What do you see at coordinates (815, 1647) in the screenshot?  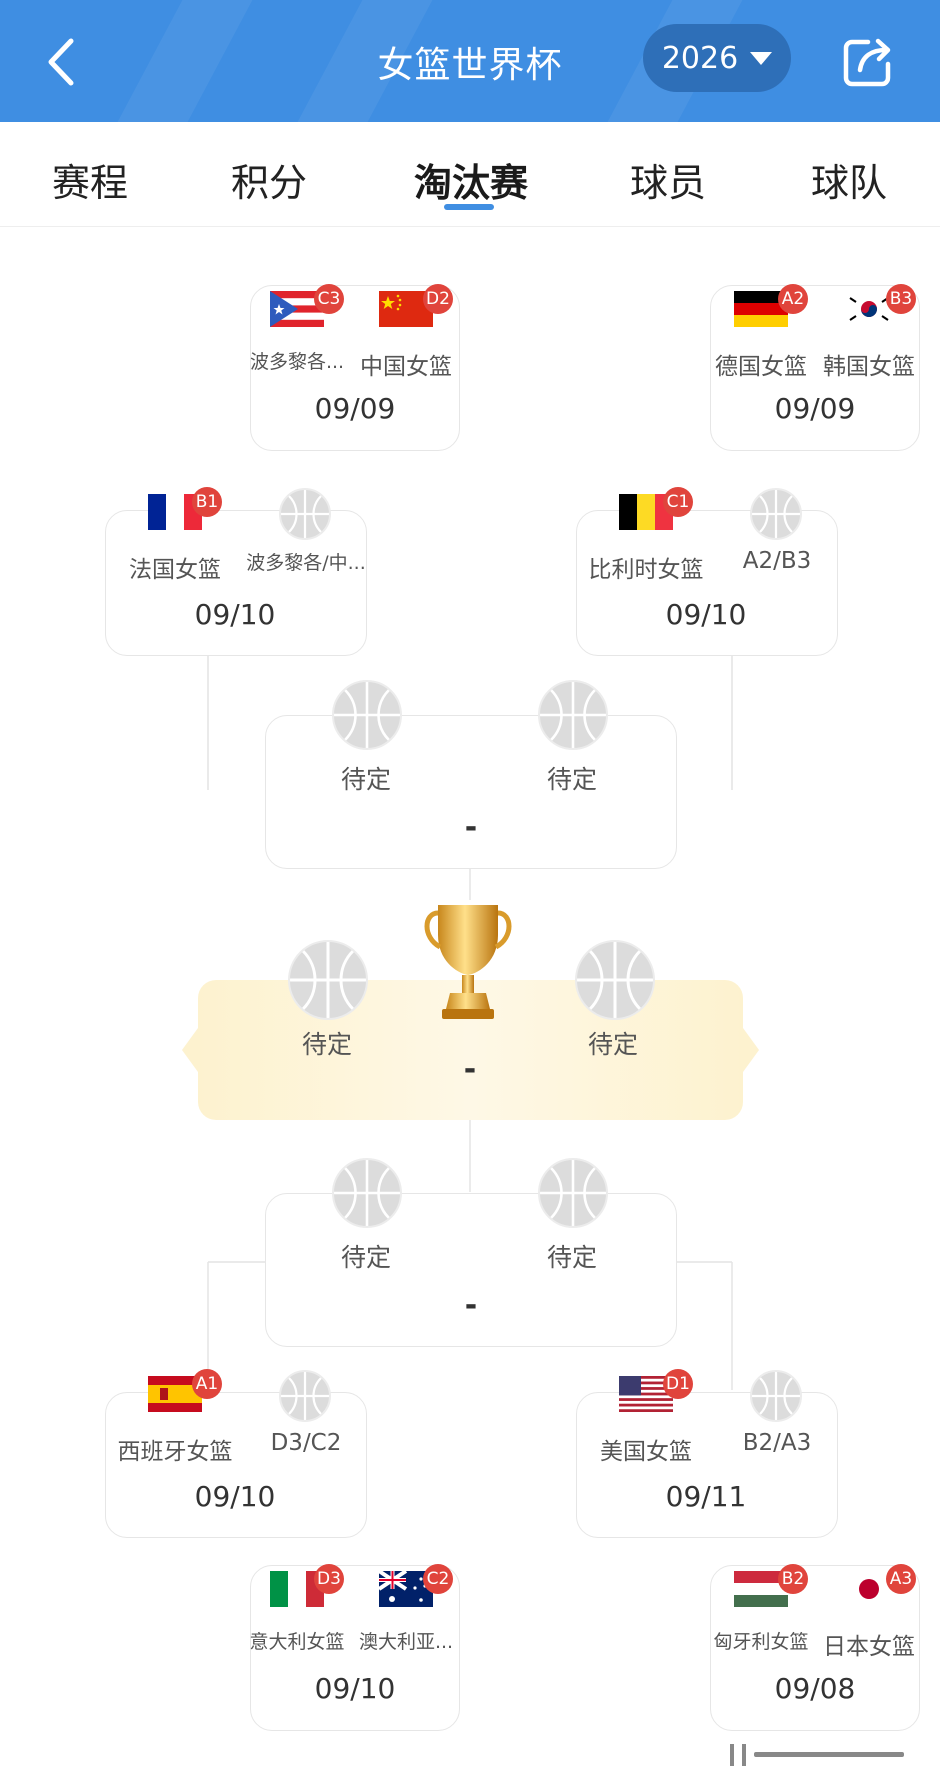 I see `match-bottom-right: B2 匈牙利女篮 A3 日本女篮 09/08` at bounding box center [815, 1647].